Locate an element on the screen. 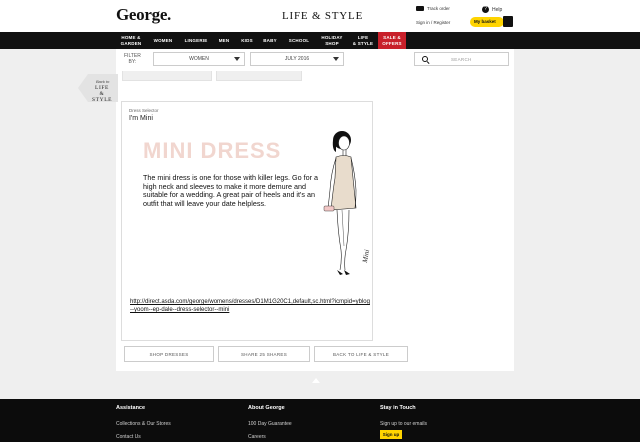 This screenshot has width=640, height=442. nav-label: SHOP is located at coordinates (332, 43).